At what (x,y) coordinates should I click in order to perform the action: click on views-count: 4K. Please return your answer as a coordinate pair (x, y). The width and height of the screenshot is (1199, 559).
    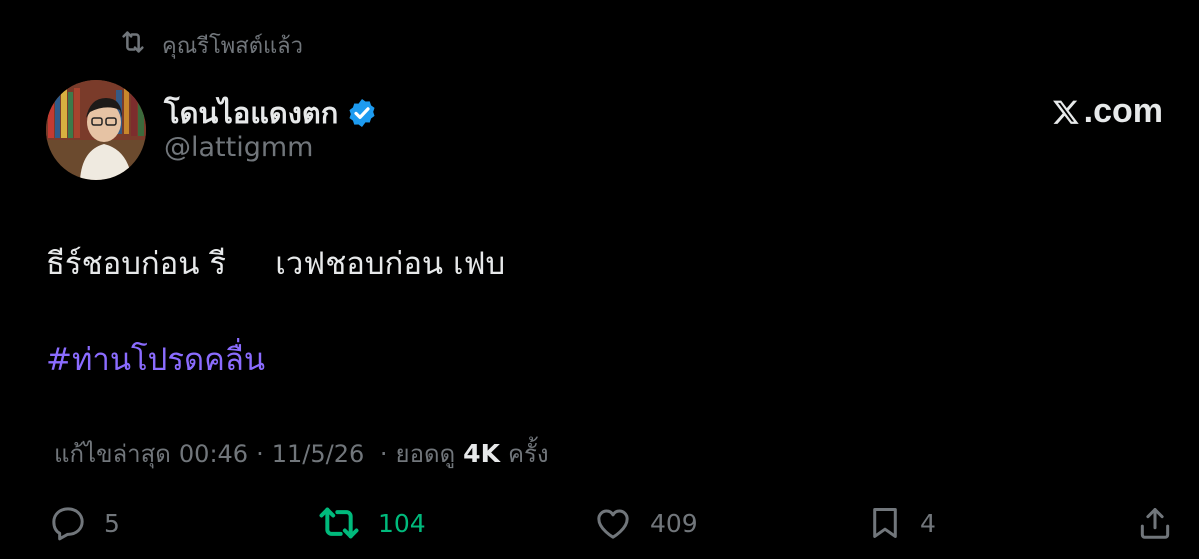
    Looking at the image, I should click on (481, 453).